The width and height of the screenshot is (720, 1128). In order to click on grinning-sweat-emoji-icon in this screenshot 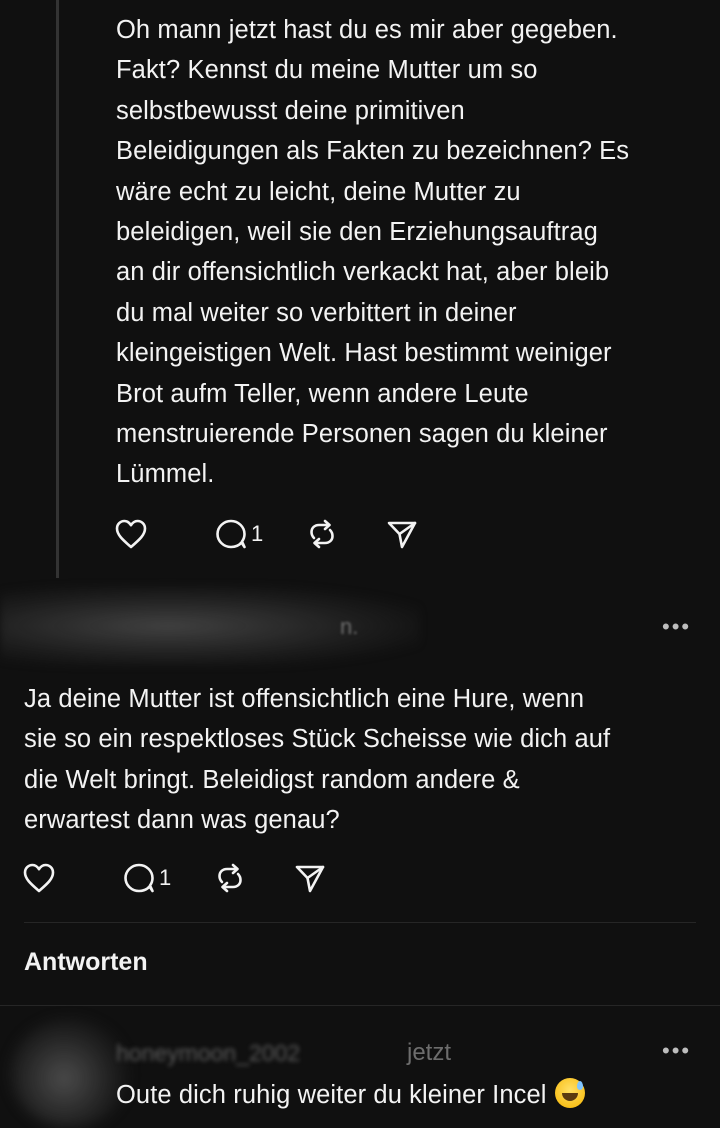, I will do `click(569, 1093)`.